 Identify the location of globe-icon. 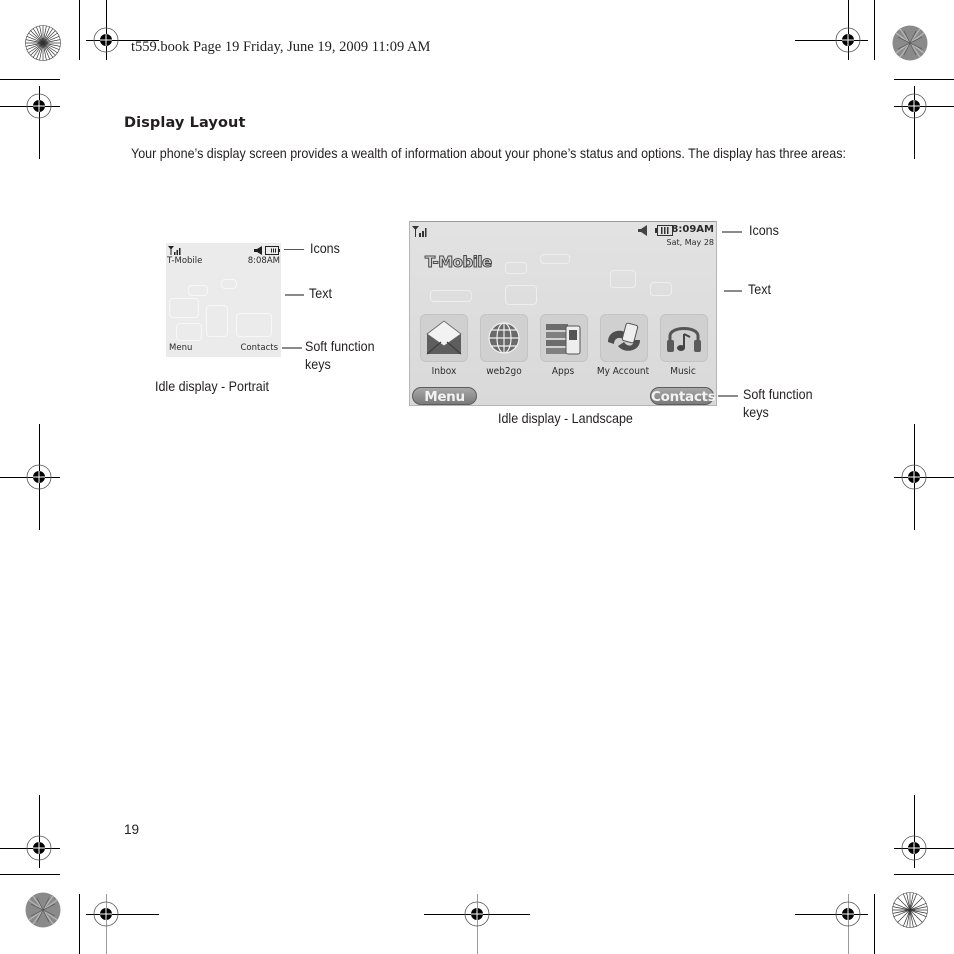
(504, 338).